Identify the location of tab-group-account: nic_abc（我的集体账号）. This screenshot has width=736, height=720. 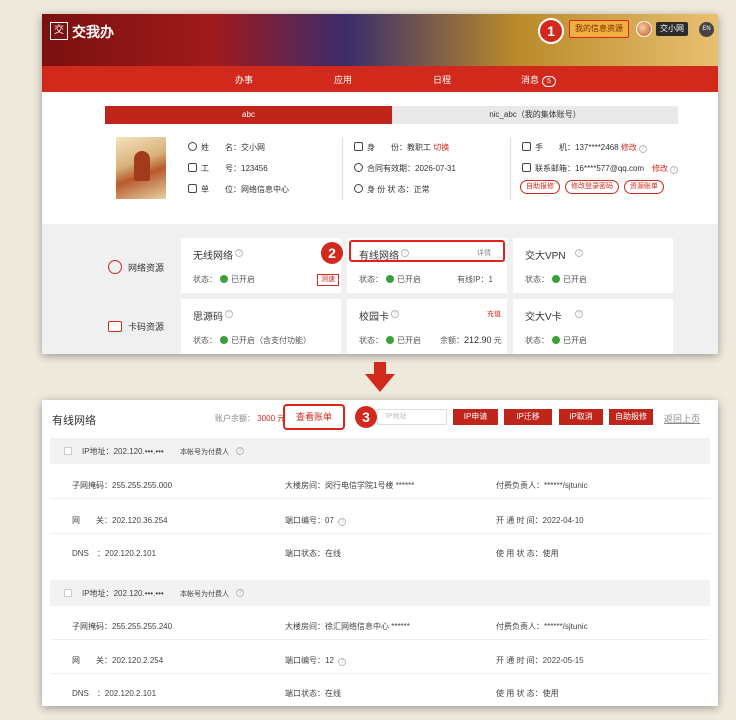
(535, 115).